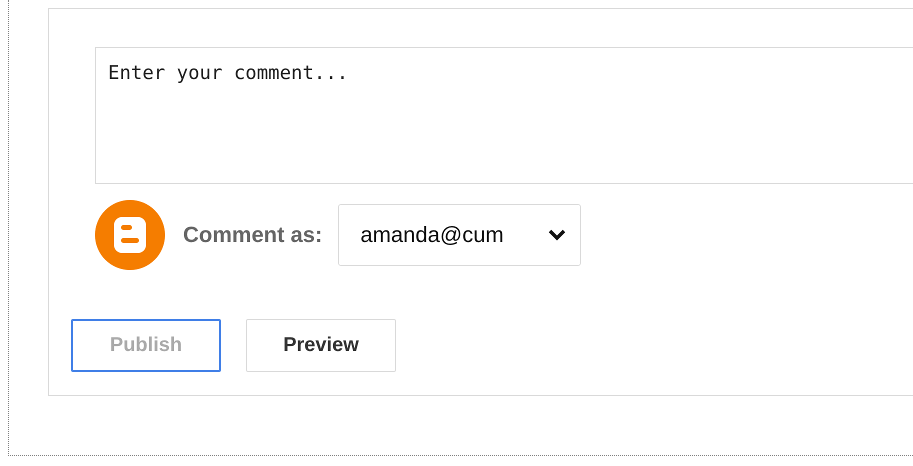 Image resolution: width=913 pixels, height=466 pixels. Describe the element at coordinates (252, 235) in the screenshot. I see `comment-as-label: Comment as:` at that location.